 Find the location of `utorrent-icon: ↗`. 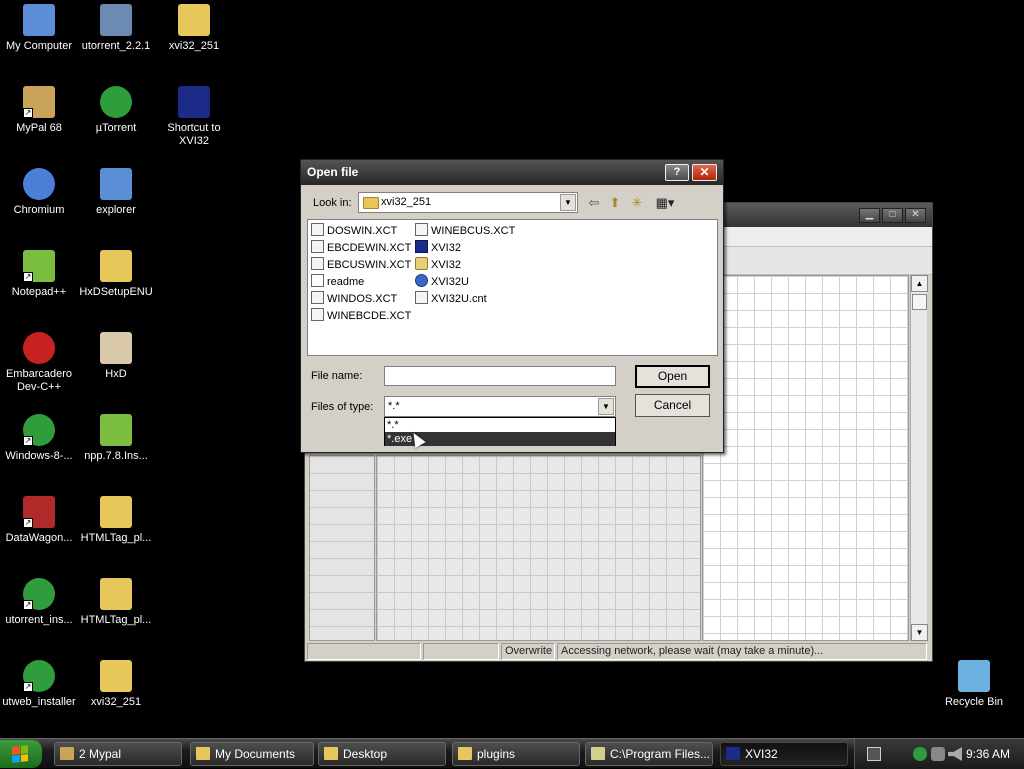

utorrent-icon: ↗ is located at coordinates (39, 430).